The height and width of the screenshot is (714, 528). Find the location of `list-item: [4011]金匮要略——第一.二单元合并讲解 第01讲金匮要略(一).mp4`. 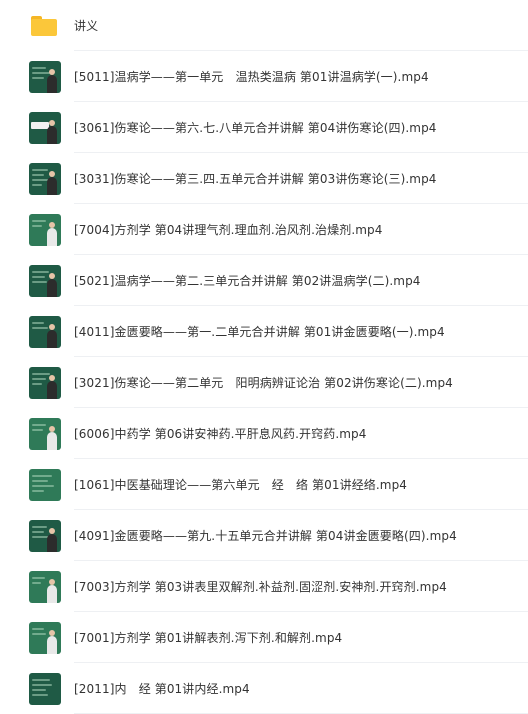

list-item: [4011]金匮要略——第一.二单元合并讲解 第01讲金匮要略(一).mp4 is located at coordinates (264, 331).